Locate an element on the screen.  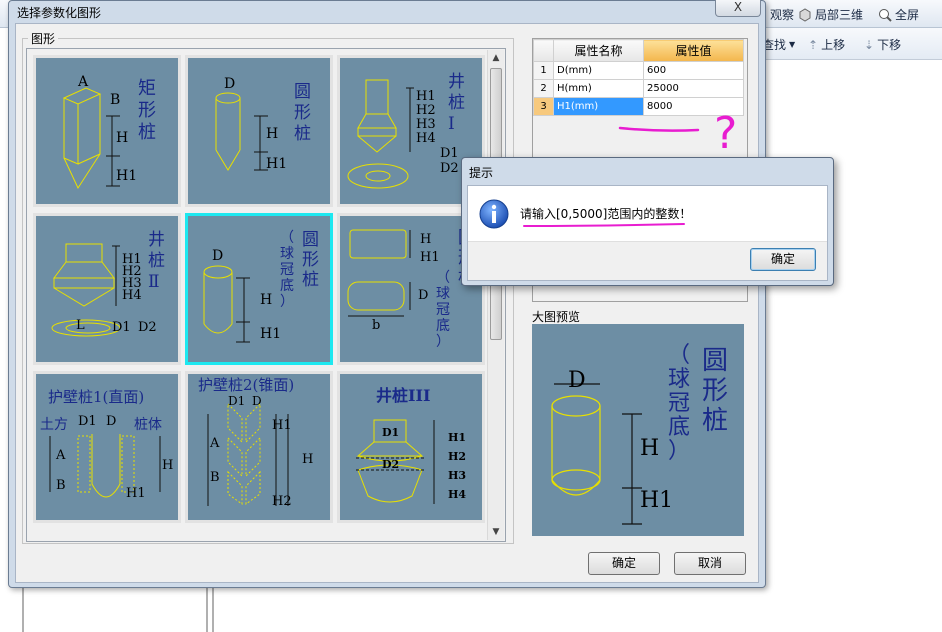
local-3d-label: 局部三维 is located at coordinates (839, 15).